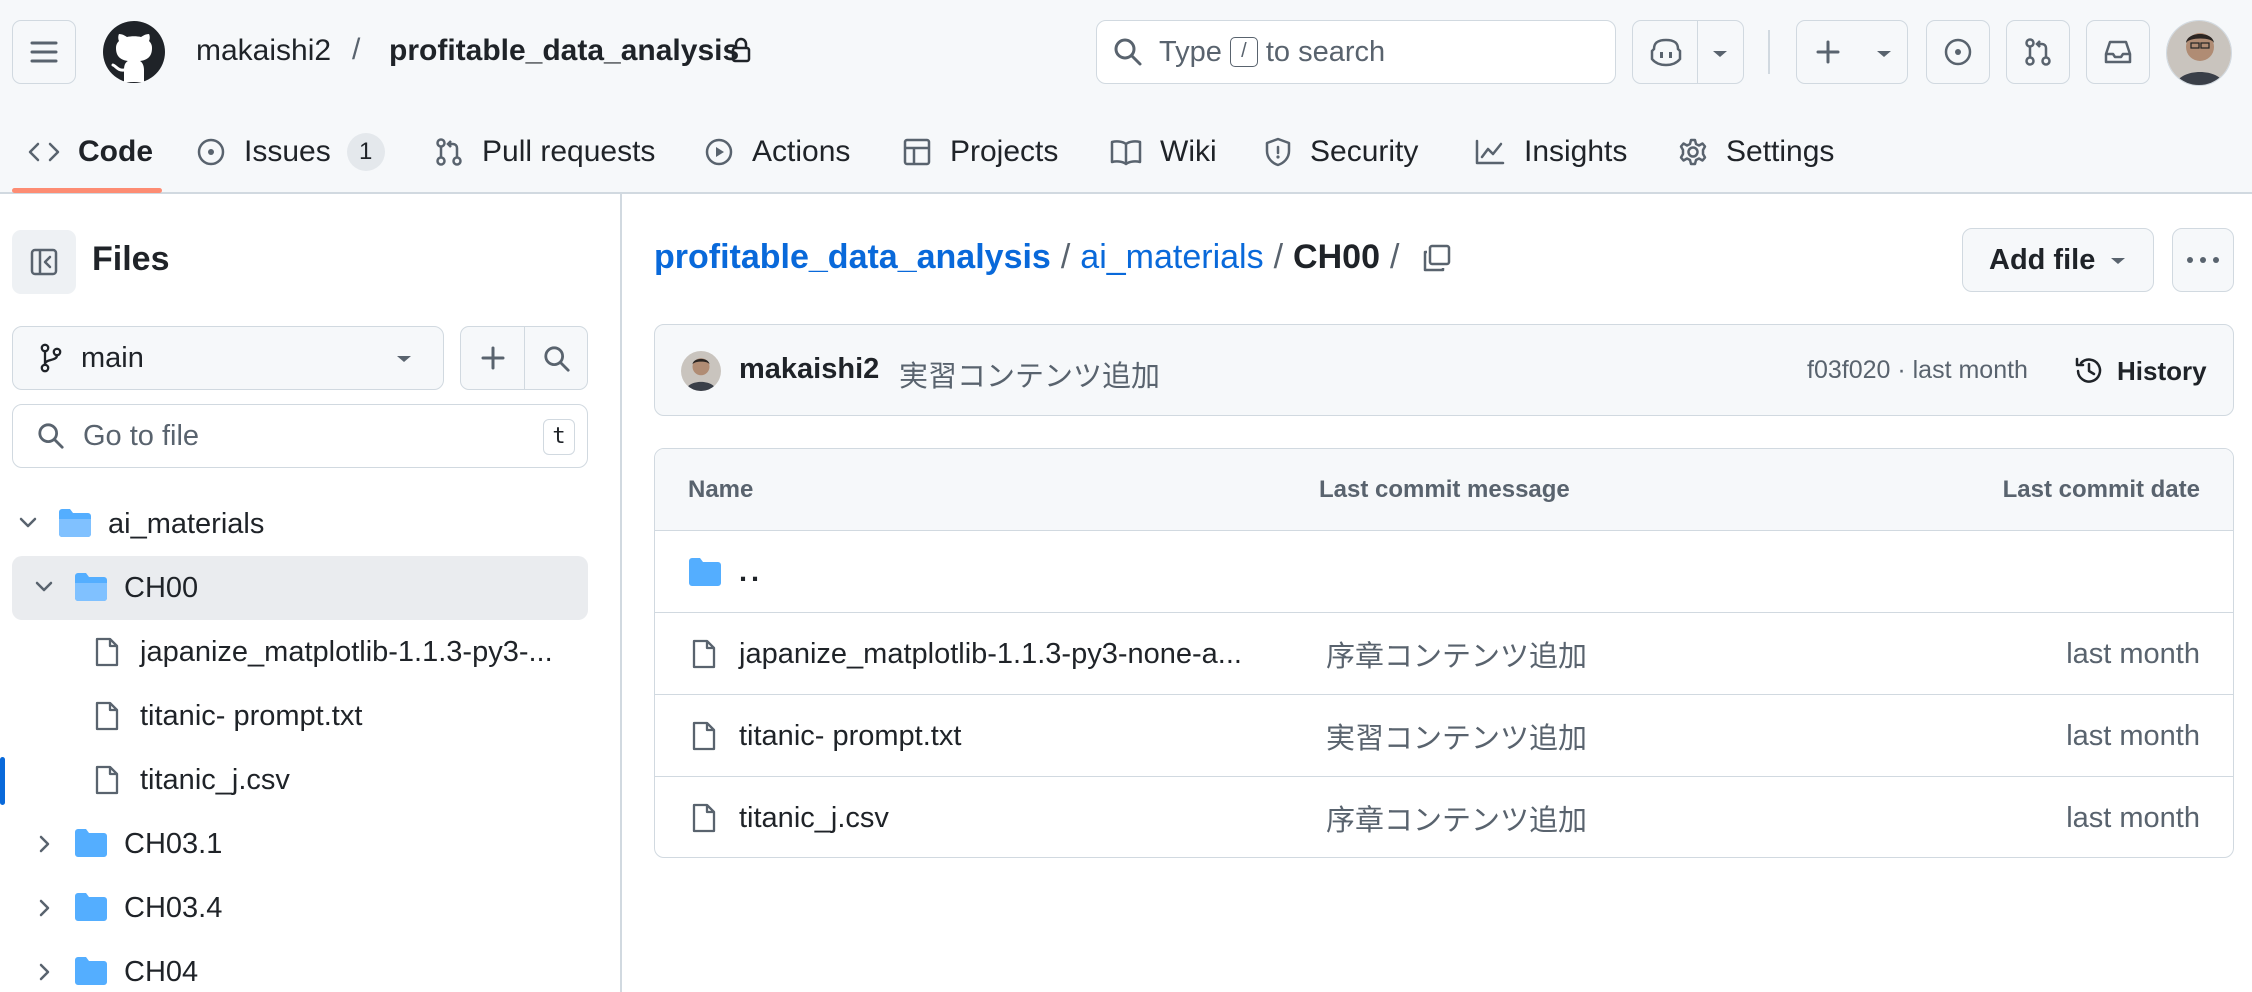  I want to click on table-icon, so click(917, 152).